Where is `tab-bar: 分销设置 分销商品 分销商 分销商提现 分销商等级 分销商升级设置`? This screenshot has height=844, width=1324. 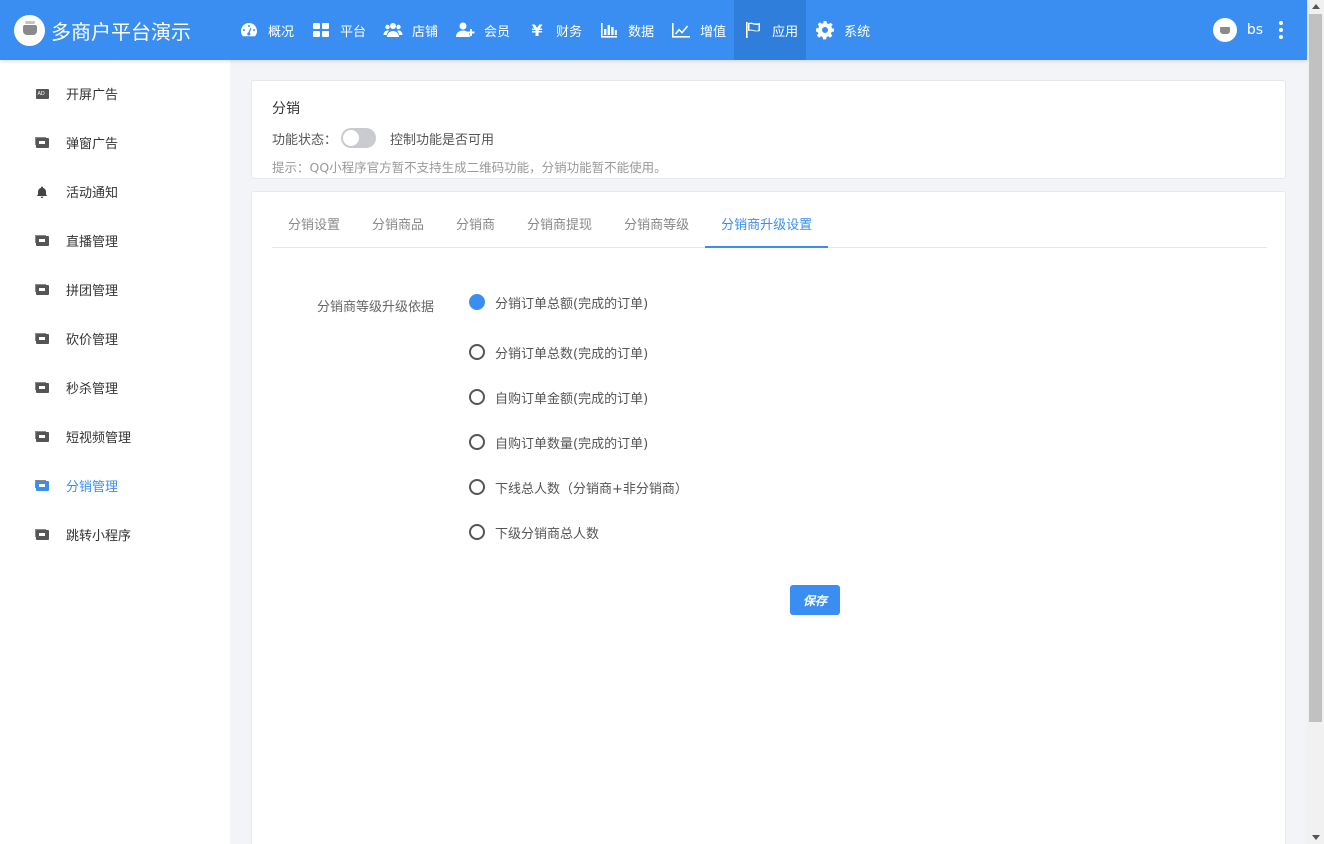 tab-bar: 分销设置 分销商品 分销商 分销商提现 分销商等级 分销商升级设置 is located at coordinates (769, 220).